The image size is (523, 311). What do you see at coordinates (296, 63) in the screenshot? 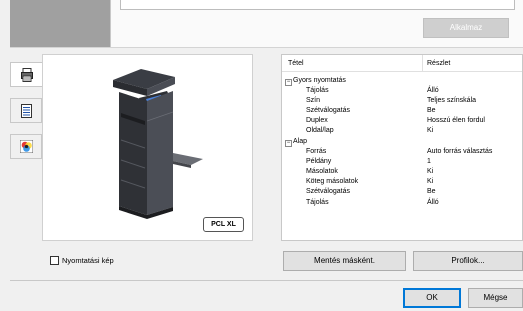
I see `column-header-item: Tétel` at bounding box center [296, 63].